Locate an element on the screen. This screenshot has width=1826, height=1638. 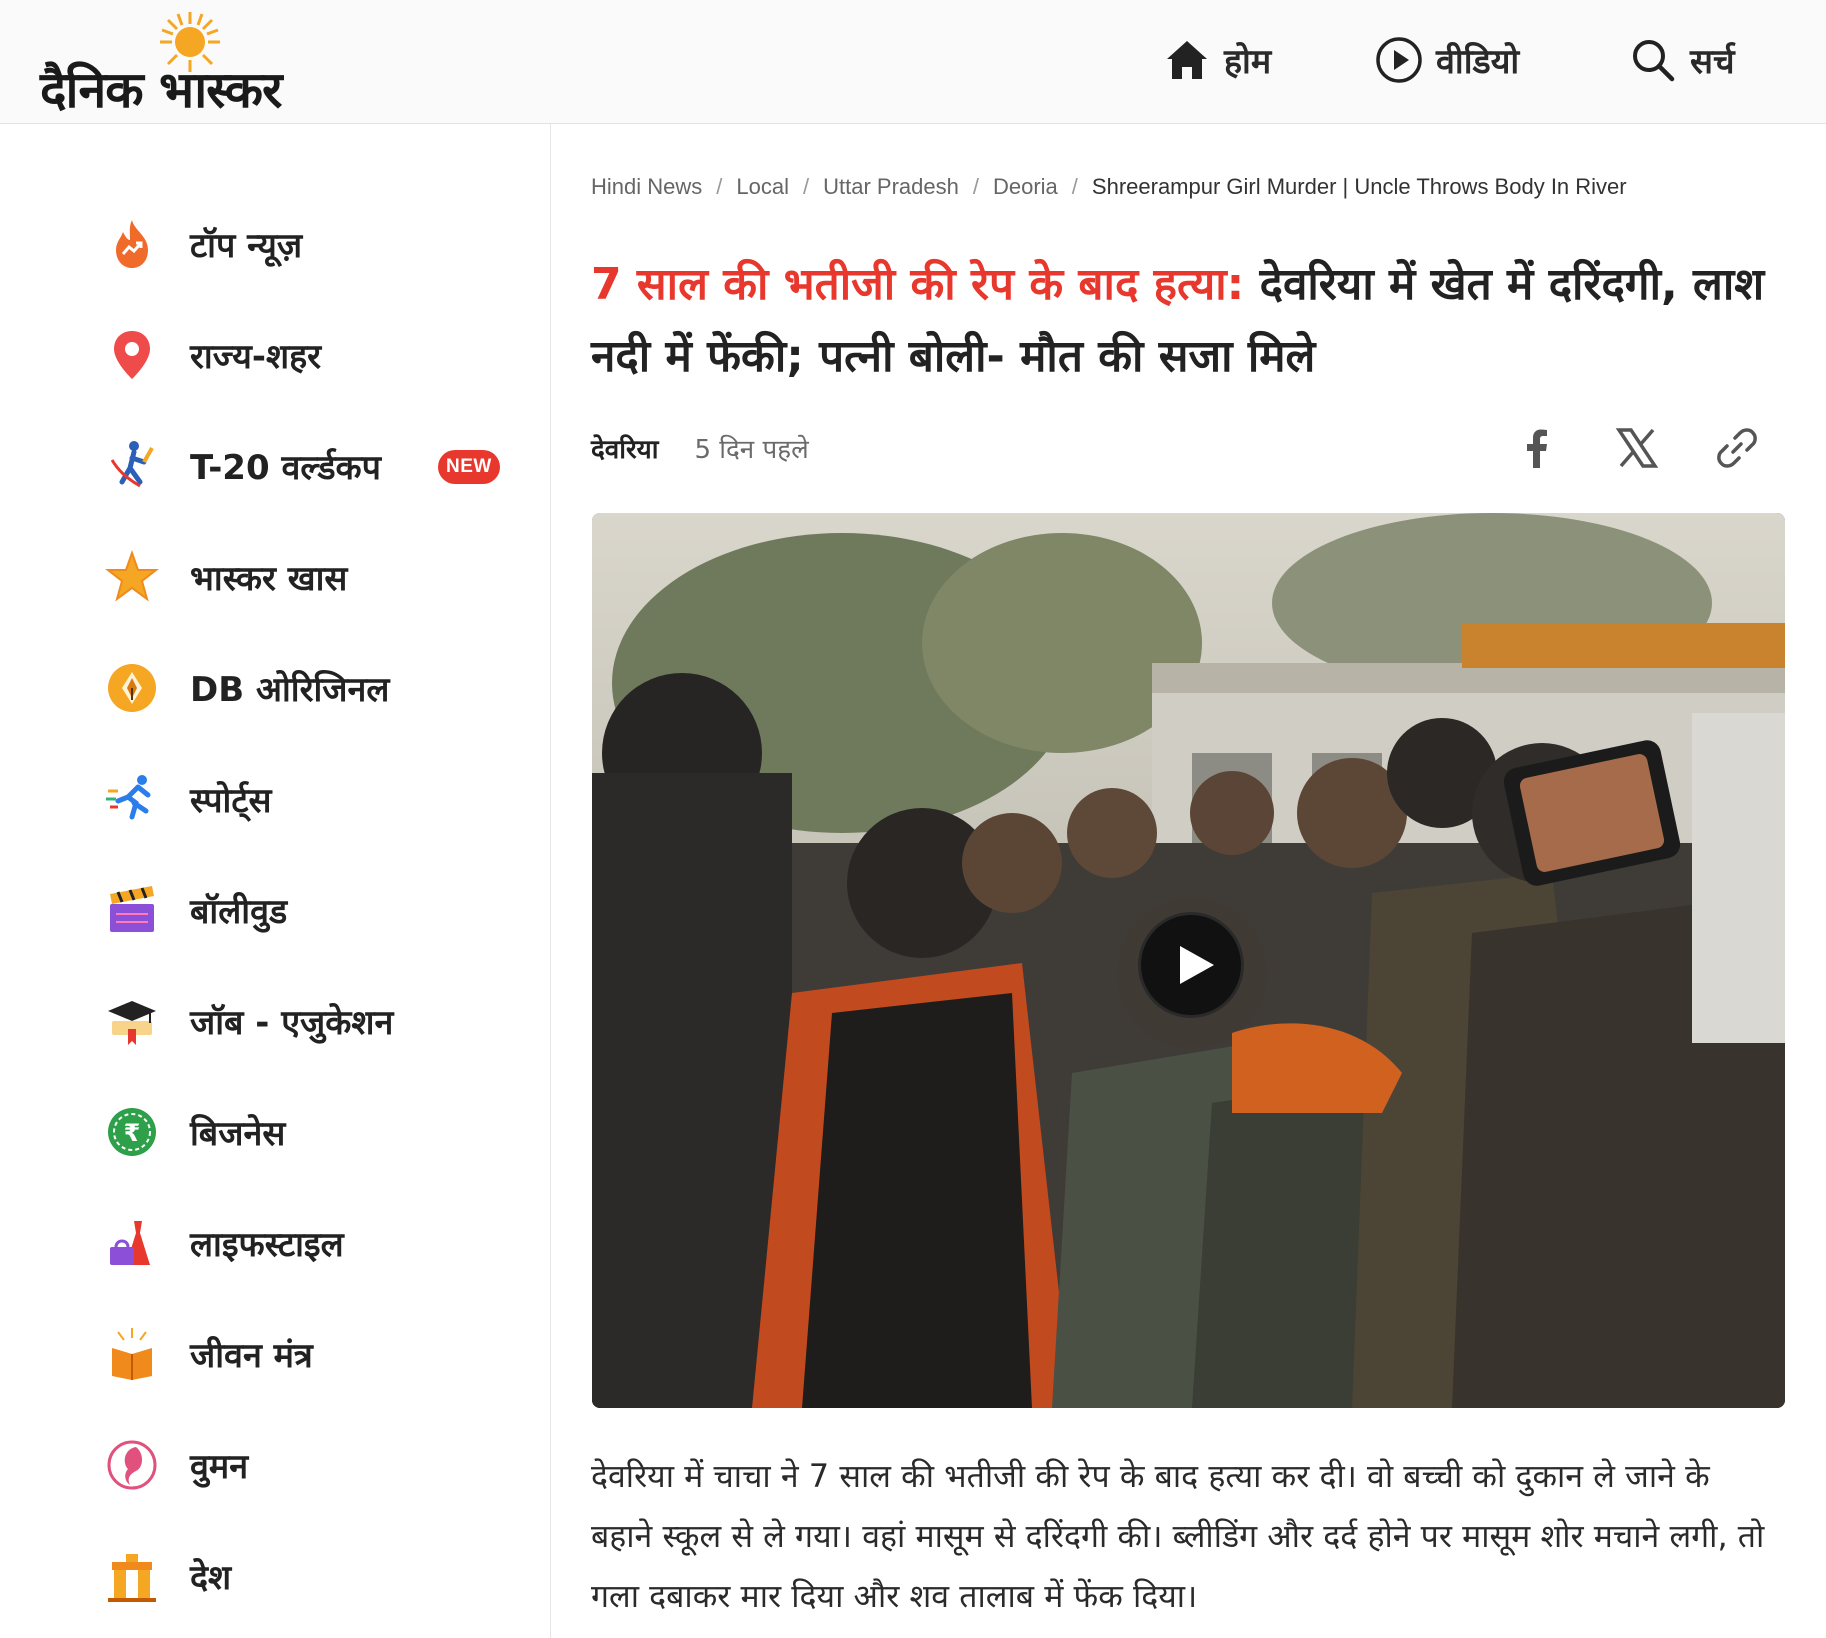
sidebar-item-label: भास्कर खास is located at coordinates (269, 579).